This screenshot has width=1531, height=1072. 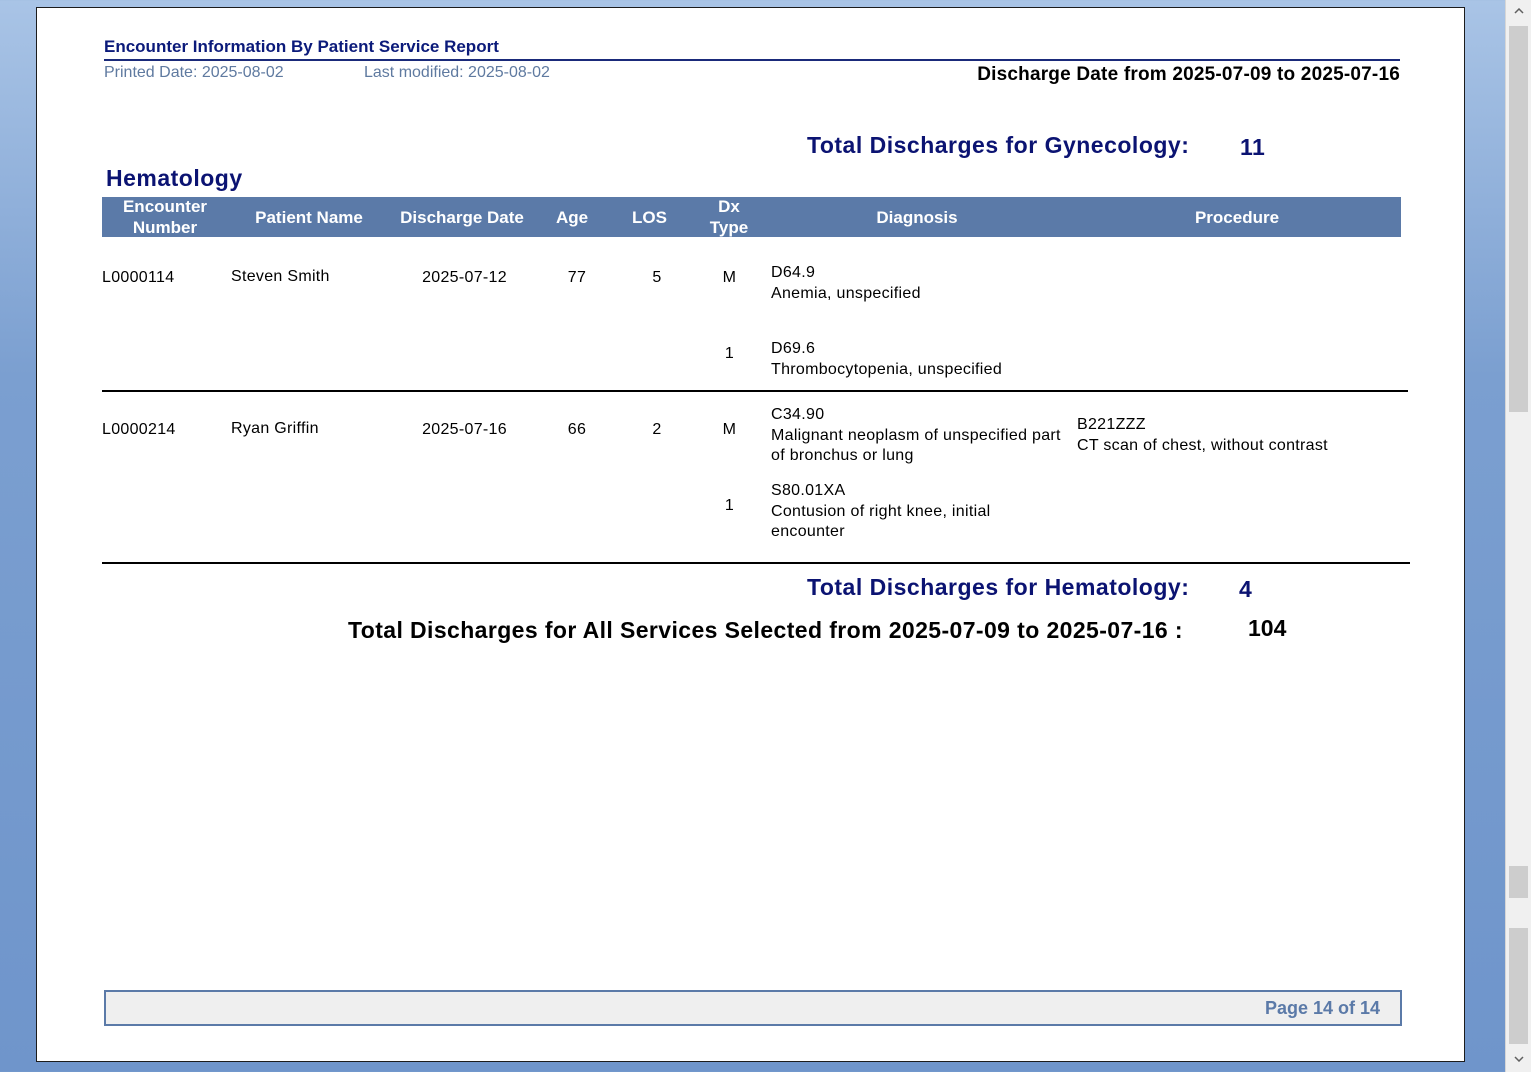 What do you see at coordinates (1518, 1059) in the screenshot?
I see `chevron-down-icon` at bounding box center [1518, 1059].